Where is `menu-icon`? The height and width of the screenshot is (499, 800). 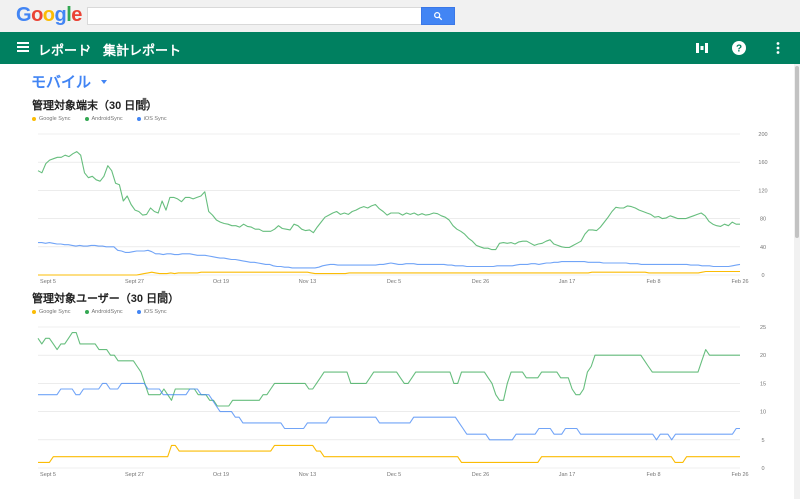 menu-icon is located at coordinates (23, 48).